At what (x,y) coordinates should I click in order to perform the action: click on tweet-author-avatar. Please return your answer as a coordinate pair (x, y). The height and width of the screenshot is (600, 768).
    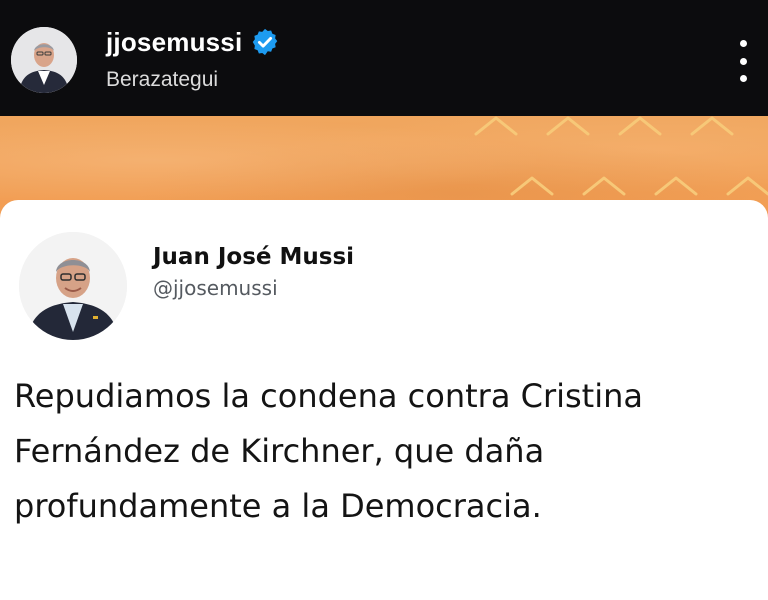
    Looking at the image, I should click on (73, 286).